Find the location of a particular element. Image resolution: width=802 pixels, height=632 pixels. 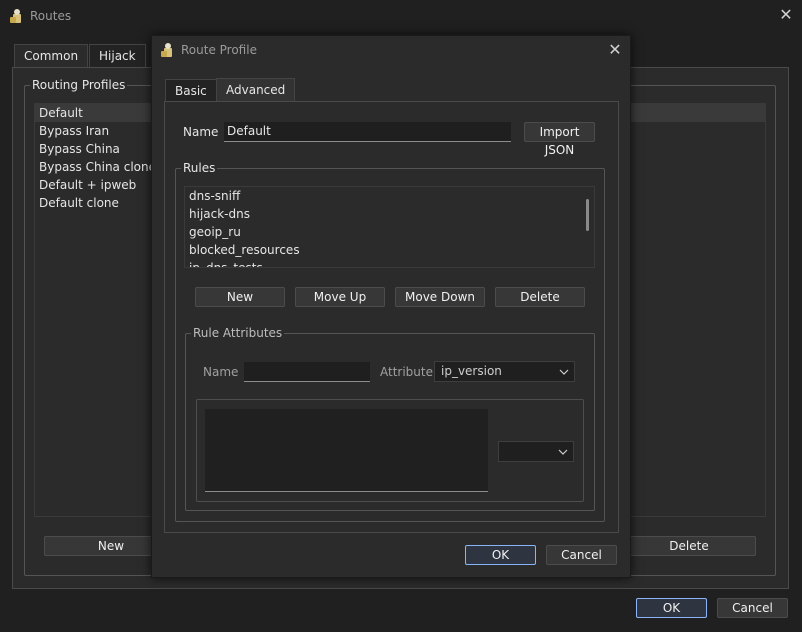

profile-name-input: Default is located at coordinates (367, 132).